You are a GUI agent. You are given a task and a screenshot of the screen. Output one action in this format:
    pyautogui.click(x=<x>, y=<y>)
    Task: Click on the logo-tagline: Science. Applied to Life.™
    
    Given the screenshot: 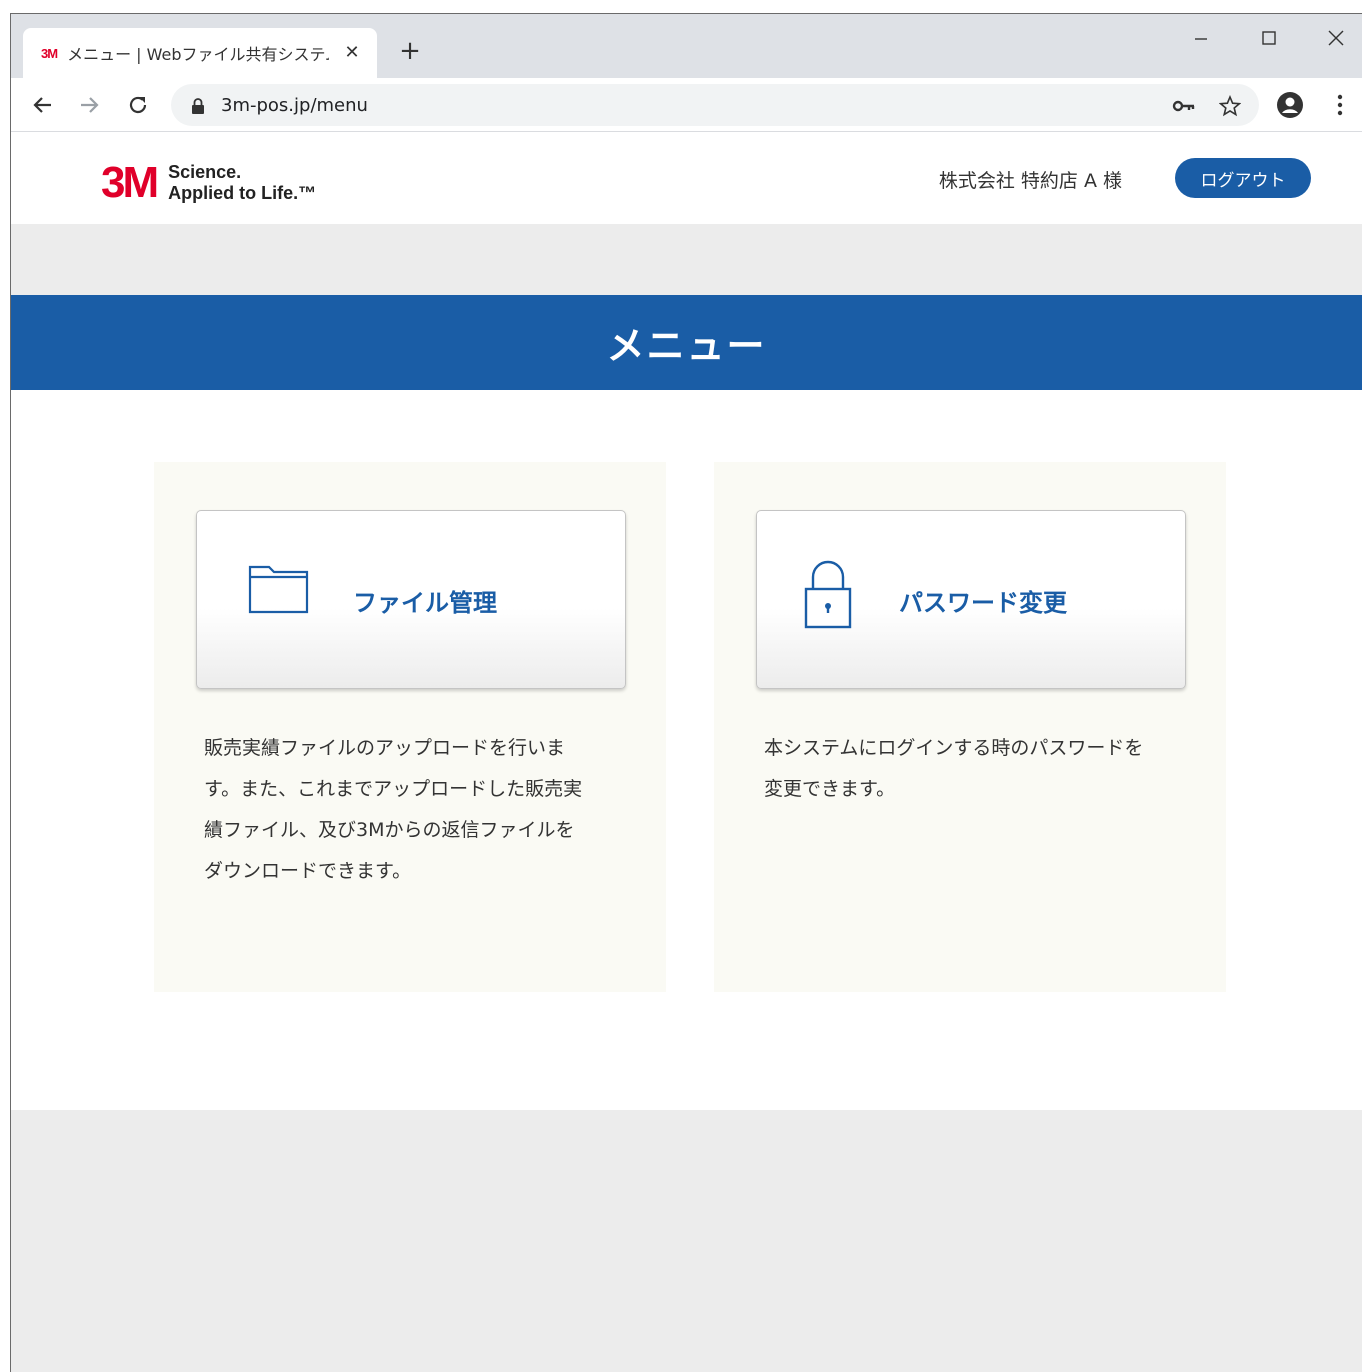 What is the action you would take?
    pyautogui.click(x=242, y=183)
    